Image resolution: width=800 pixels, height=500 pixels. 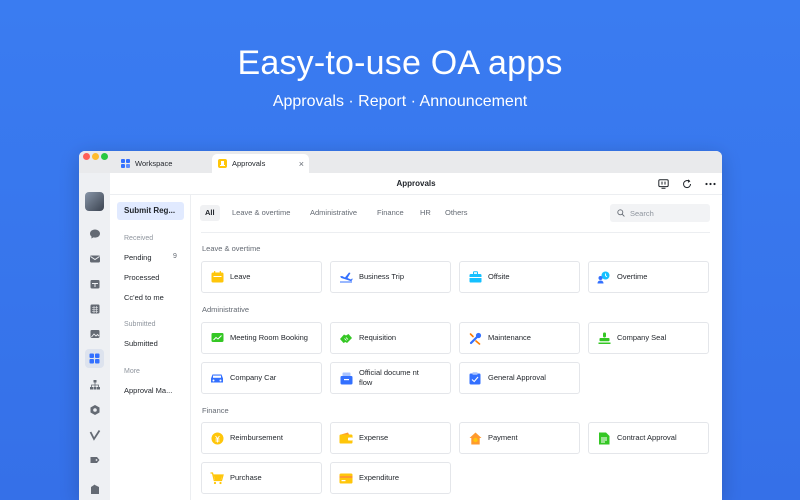 I want to click on card-overtime-label: Overtime, so click(x=632, y=276).